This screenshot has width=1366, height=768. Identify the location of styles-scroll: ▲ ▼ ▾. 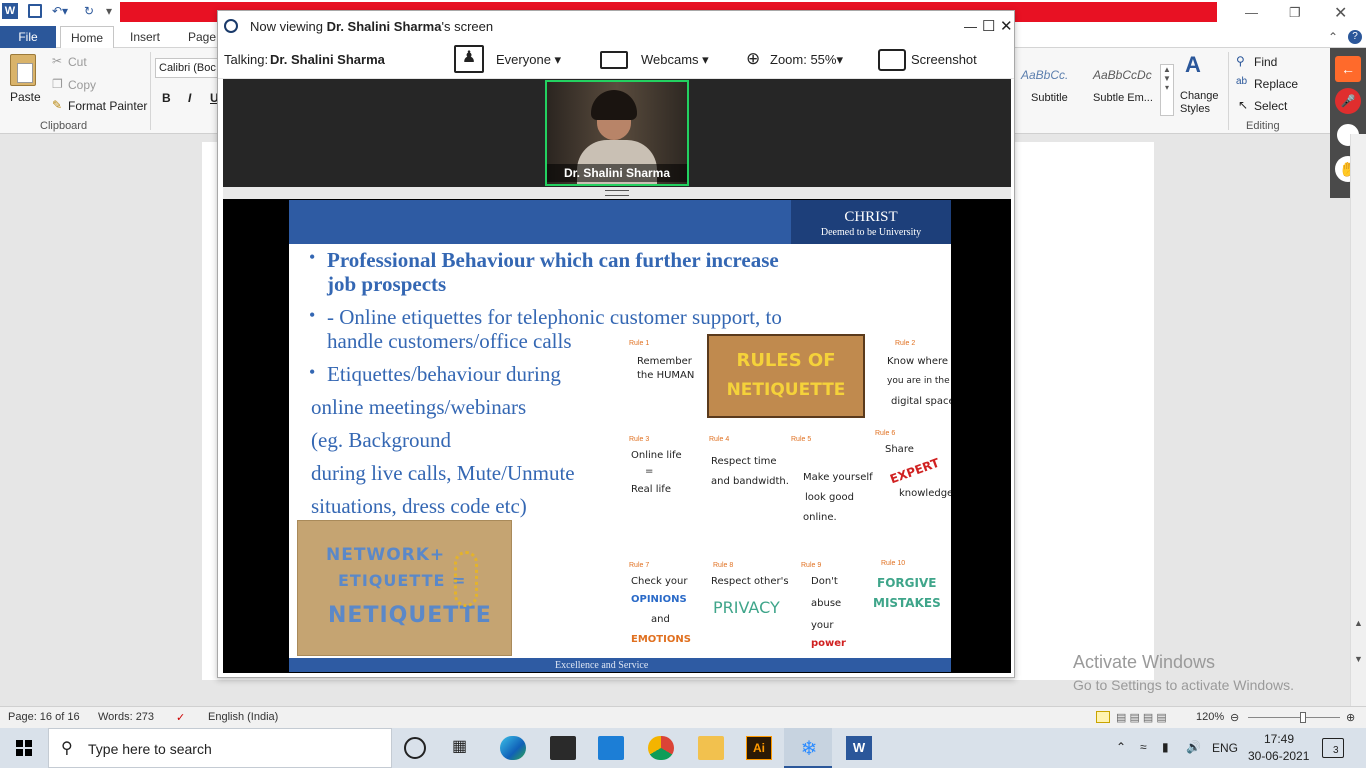
(1167, 90).